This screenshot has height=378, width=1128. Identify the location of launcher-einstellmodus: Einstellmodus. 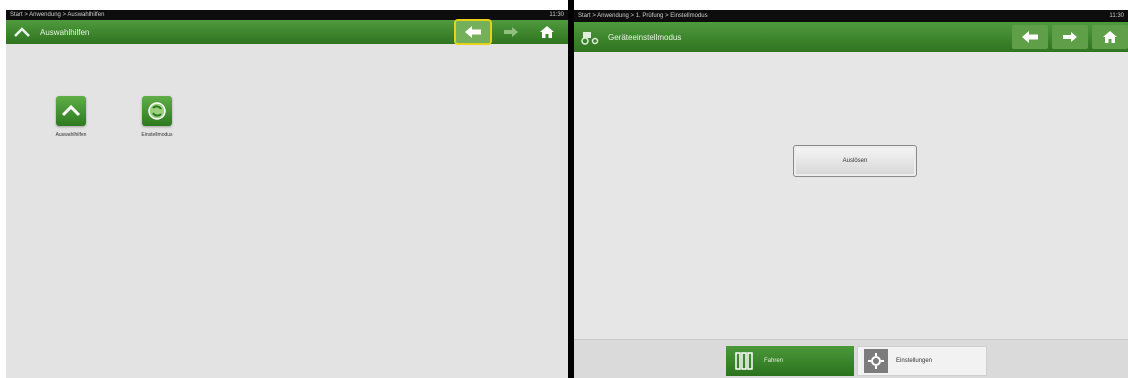
(157, 117).